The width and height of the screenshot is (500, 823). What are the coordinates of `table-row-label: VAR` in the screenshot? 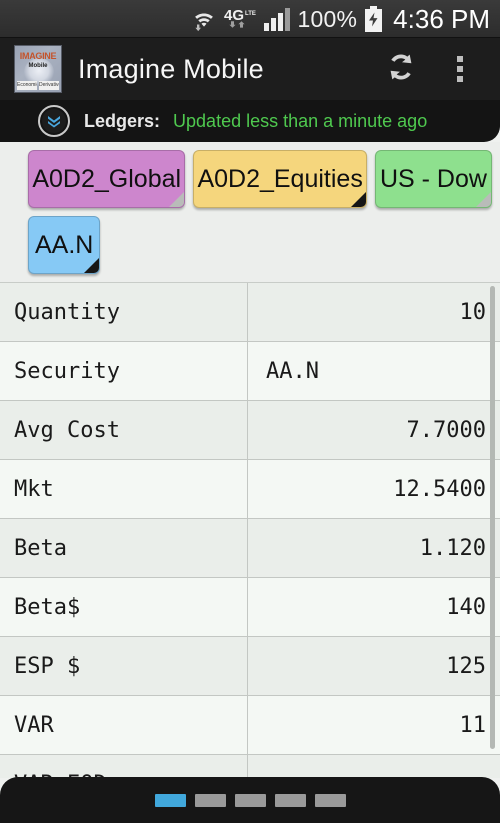 It's located at (124, 725).